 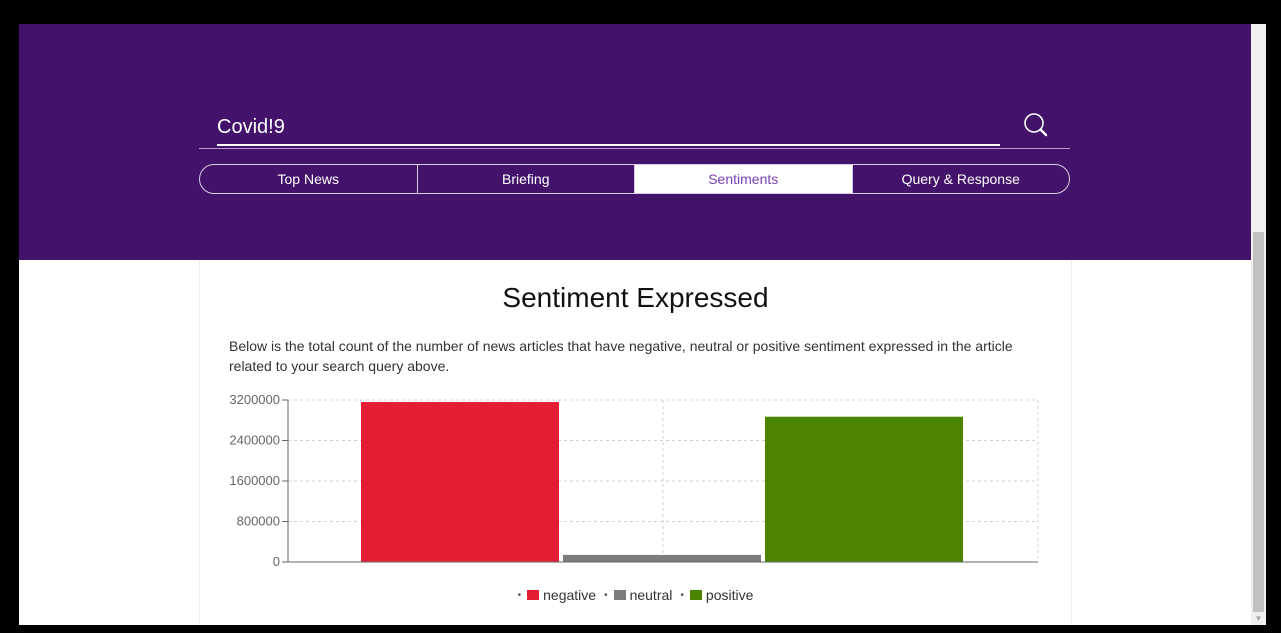 What do you see at coordinates (309, 179) in the screenshot?
I see `tab-top-news: Top News` at bounding box center [309, 179].